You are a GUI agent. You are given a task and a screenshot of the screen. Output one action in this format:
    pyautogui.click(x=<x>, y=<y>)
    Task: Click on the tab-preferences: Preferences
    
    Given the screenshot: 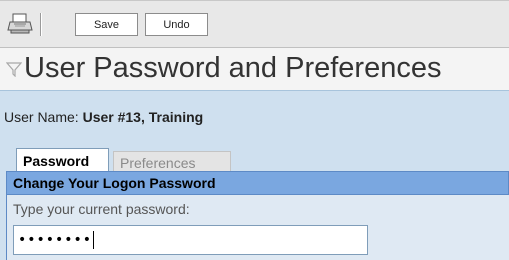 What is the action you would take?
    pyautogui.click(x=172, y=162)
    